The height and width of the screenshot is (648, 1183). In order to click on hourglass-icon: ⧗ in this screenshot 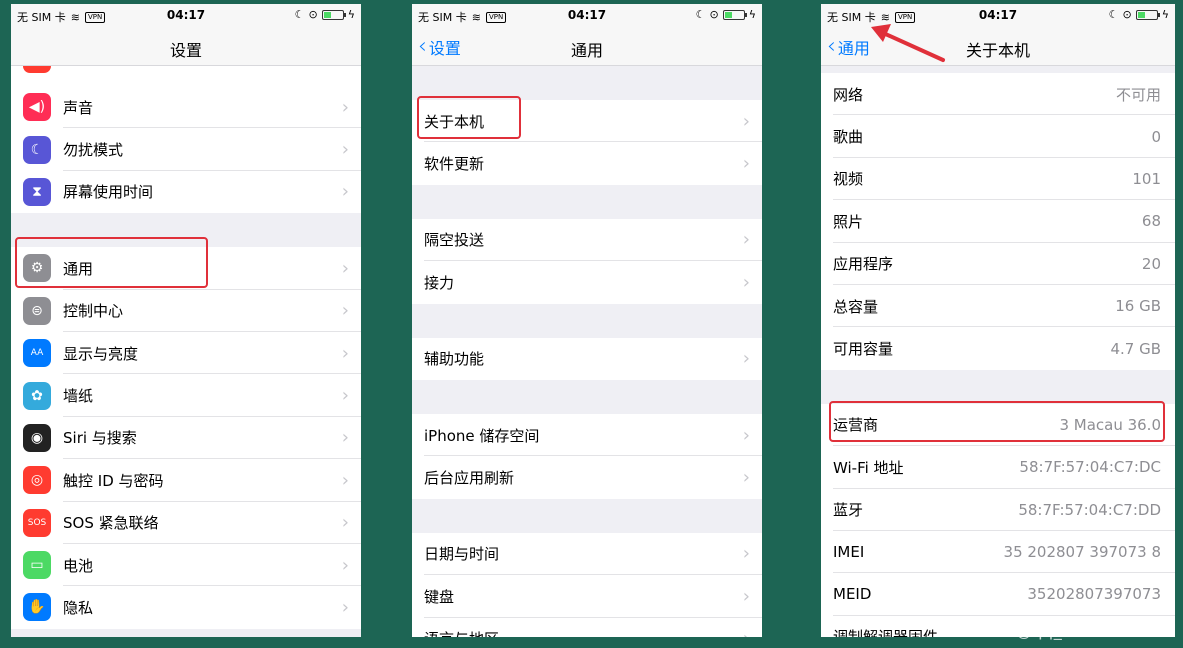, I will do `click(37, 191)`.